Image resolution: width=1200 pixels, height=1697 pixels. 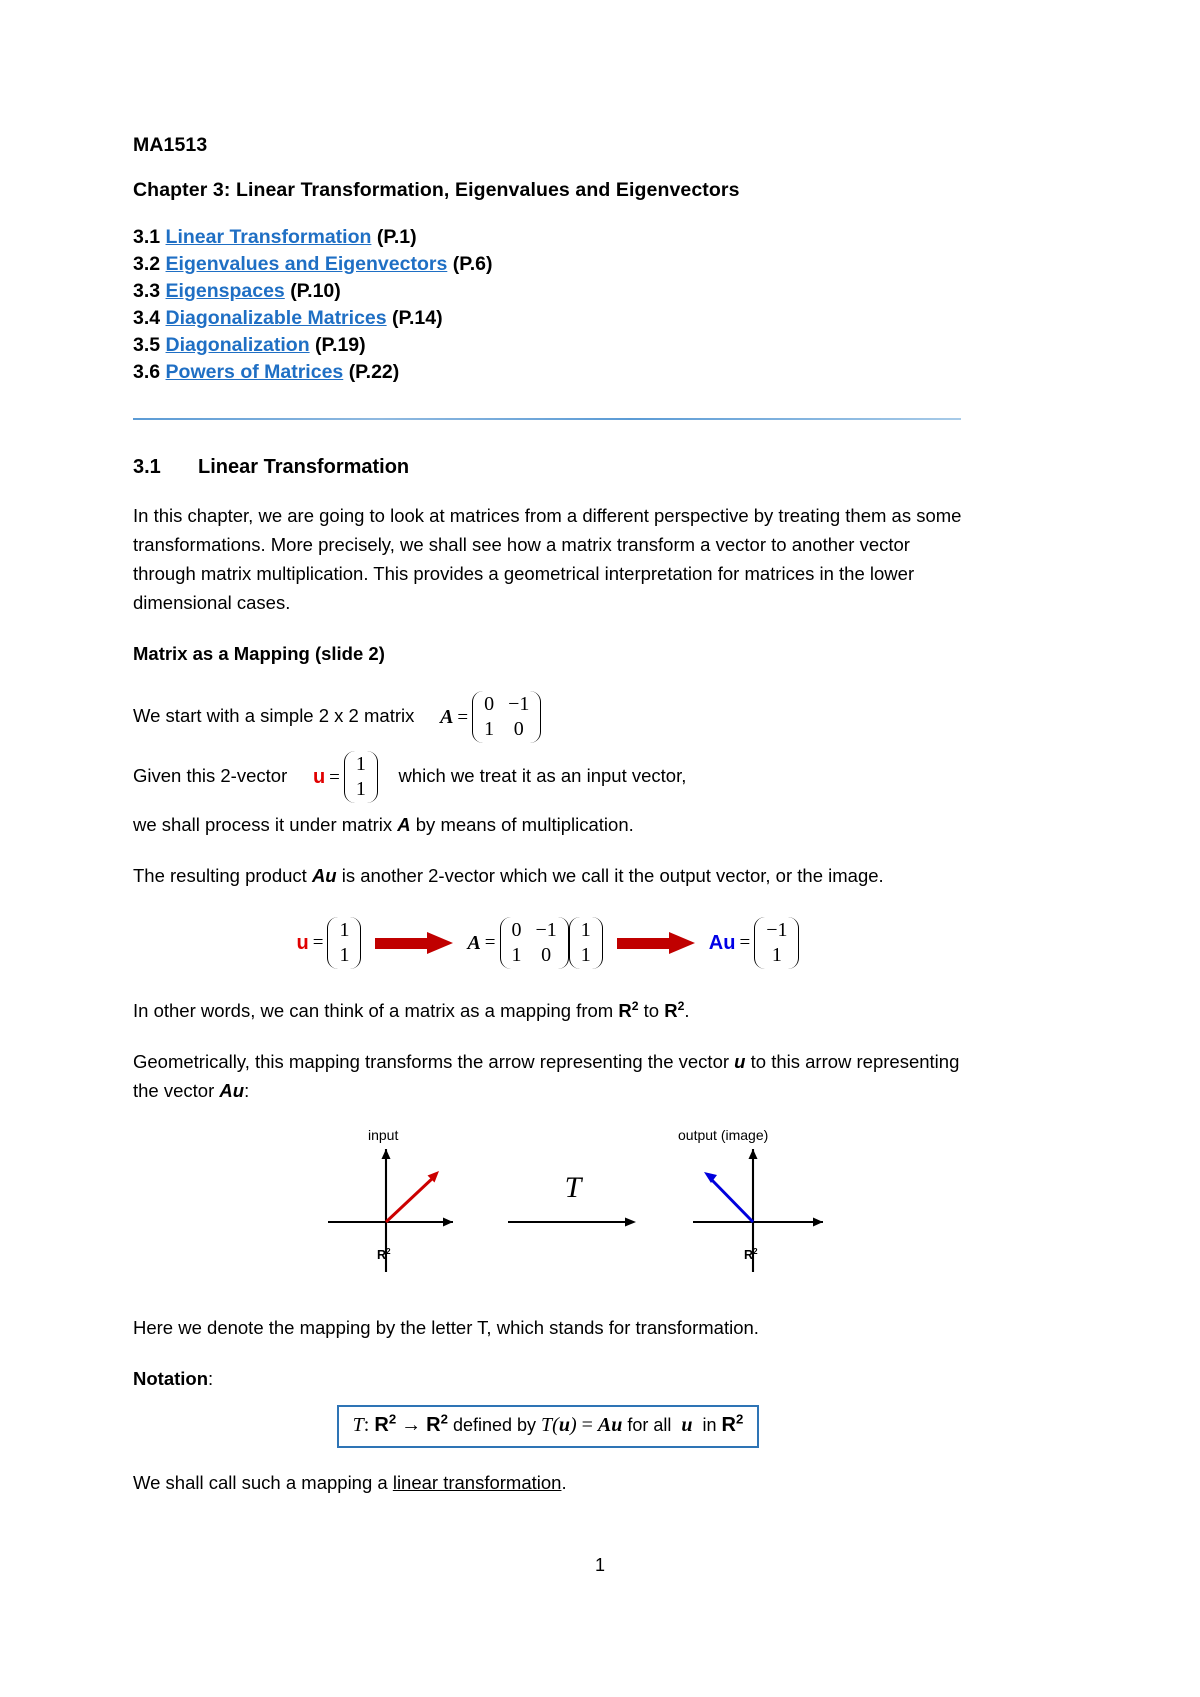 What do you see at coordinates (472, 264) in the screenshot?
I see `toc-page-ref: (P.6)` at bounding box center [472, 264].